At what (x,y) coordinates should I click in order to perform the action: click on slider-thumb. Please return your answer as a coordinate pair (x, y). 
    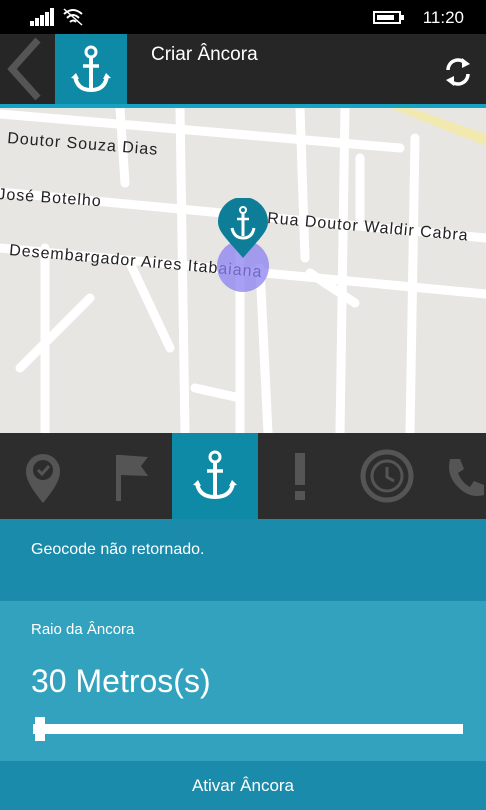
    Looking at the image, I should click on (40, 729).